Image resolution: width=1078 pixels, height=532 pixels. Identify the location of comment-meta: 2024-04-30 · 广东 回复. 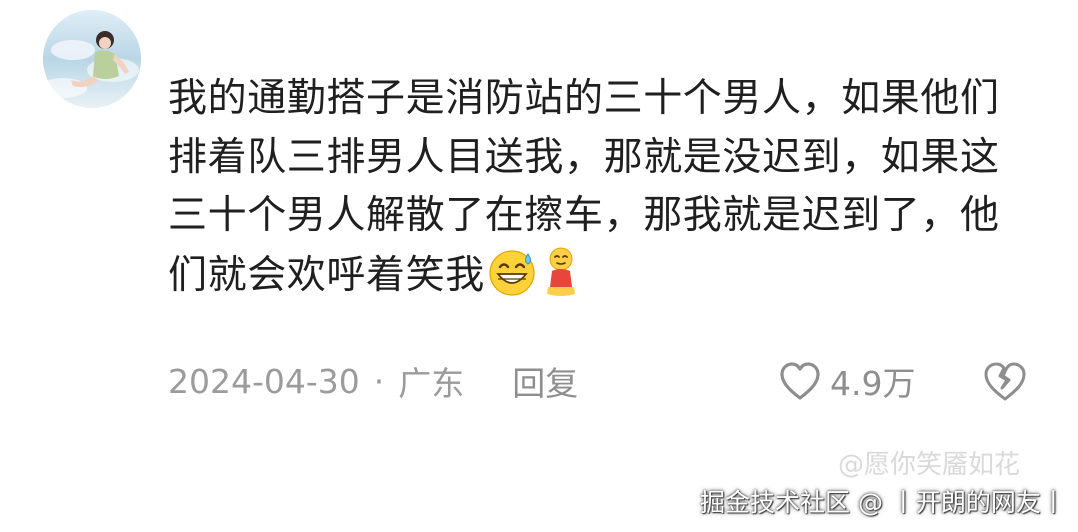
(373, 381).